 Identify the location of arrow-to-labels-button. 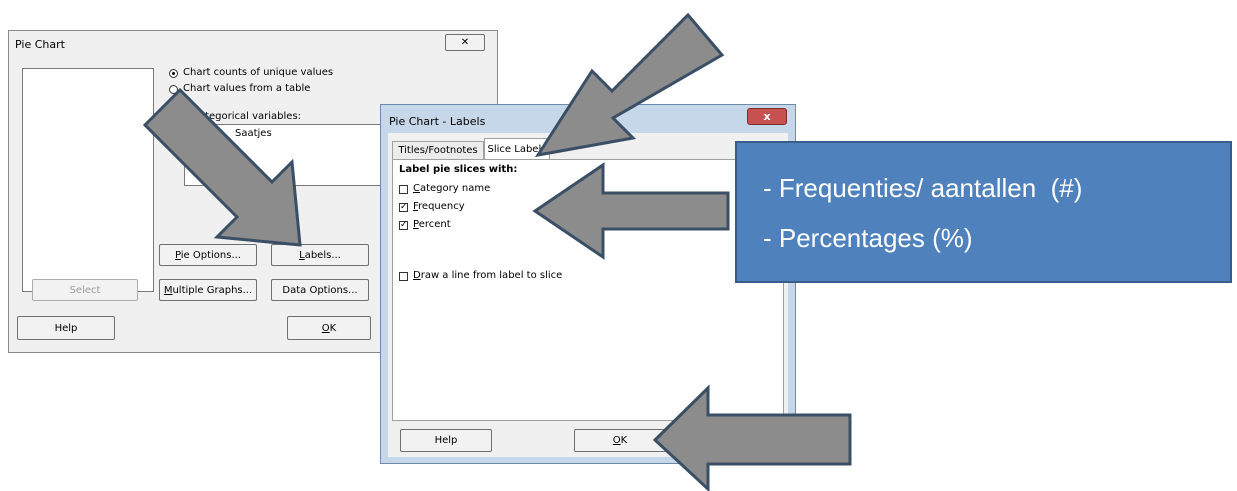
(222, 167).